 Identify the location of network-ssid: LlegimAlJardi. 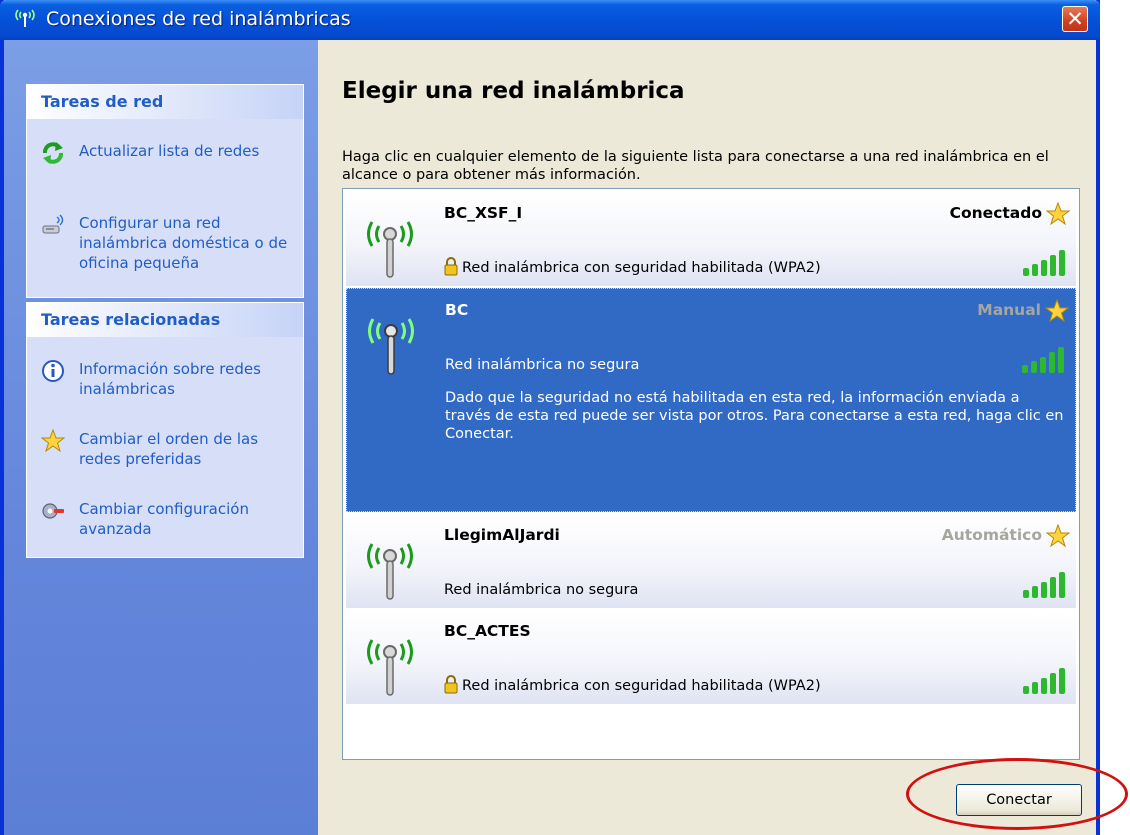
(502, 535).